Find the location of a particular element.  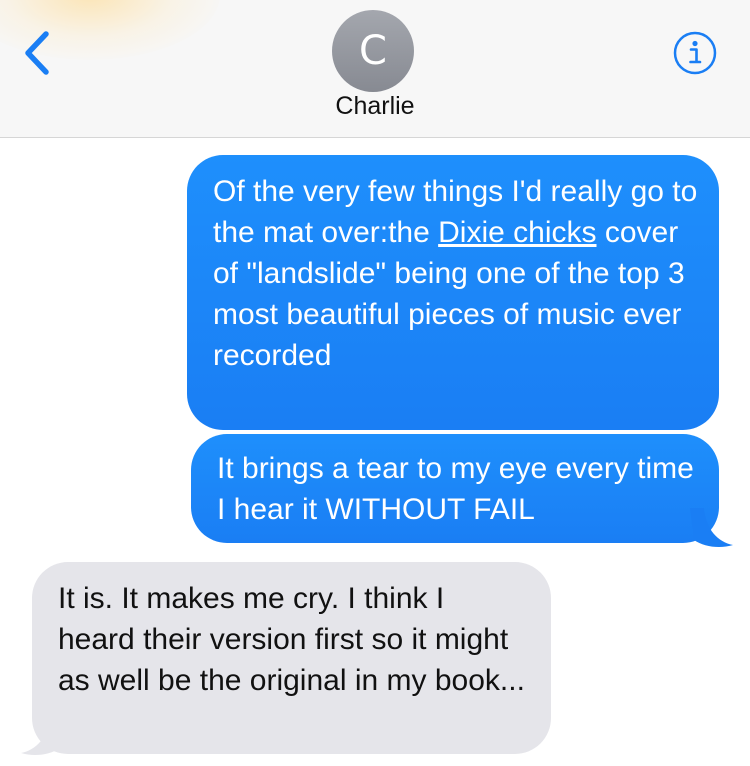

chevron-left-icon is located at coordinates (37, 53).